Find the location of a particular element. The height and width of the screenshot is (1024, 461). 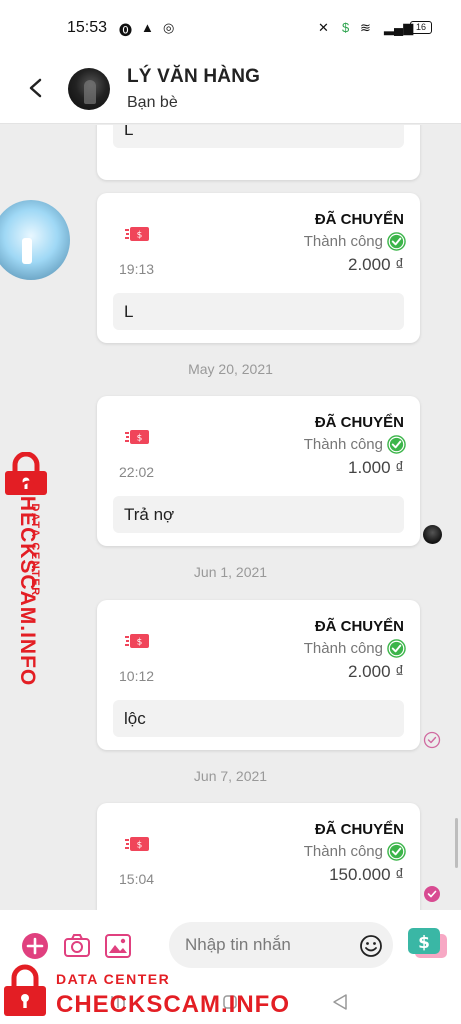

contact-name: LÝ VĂN HÀNG is located at coordinates (193, 77).